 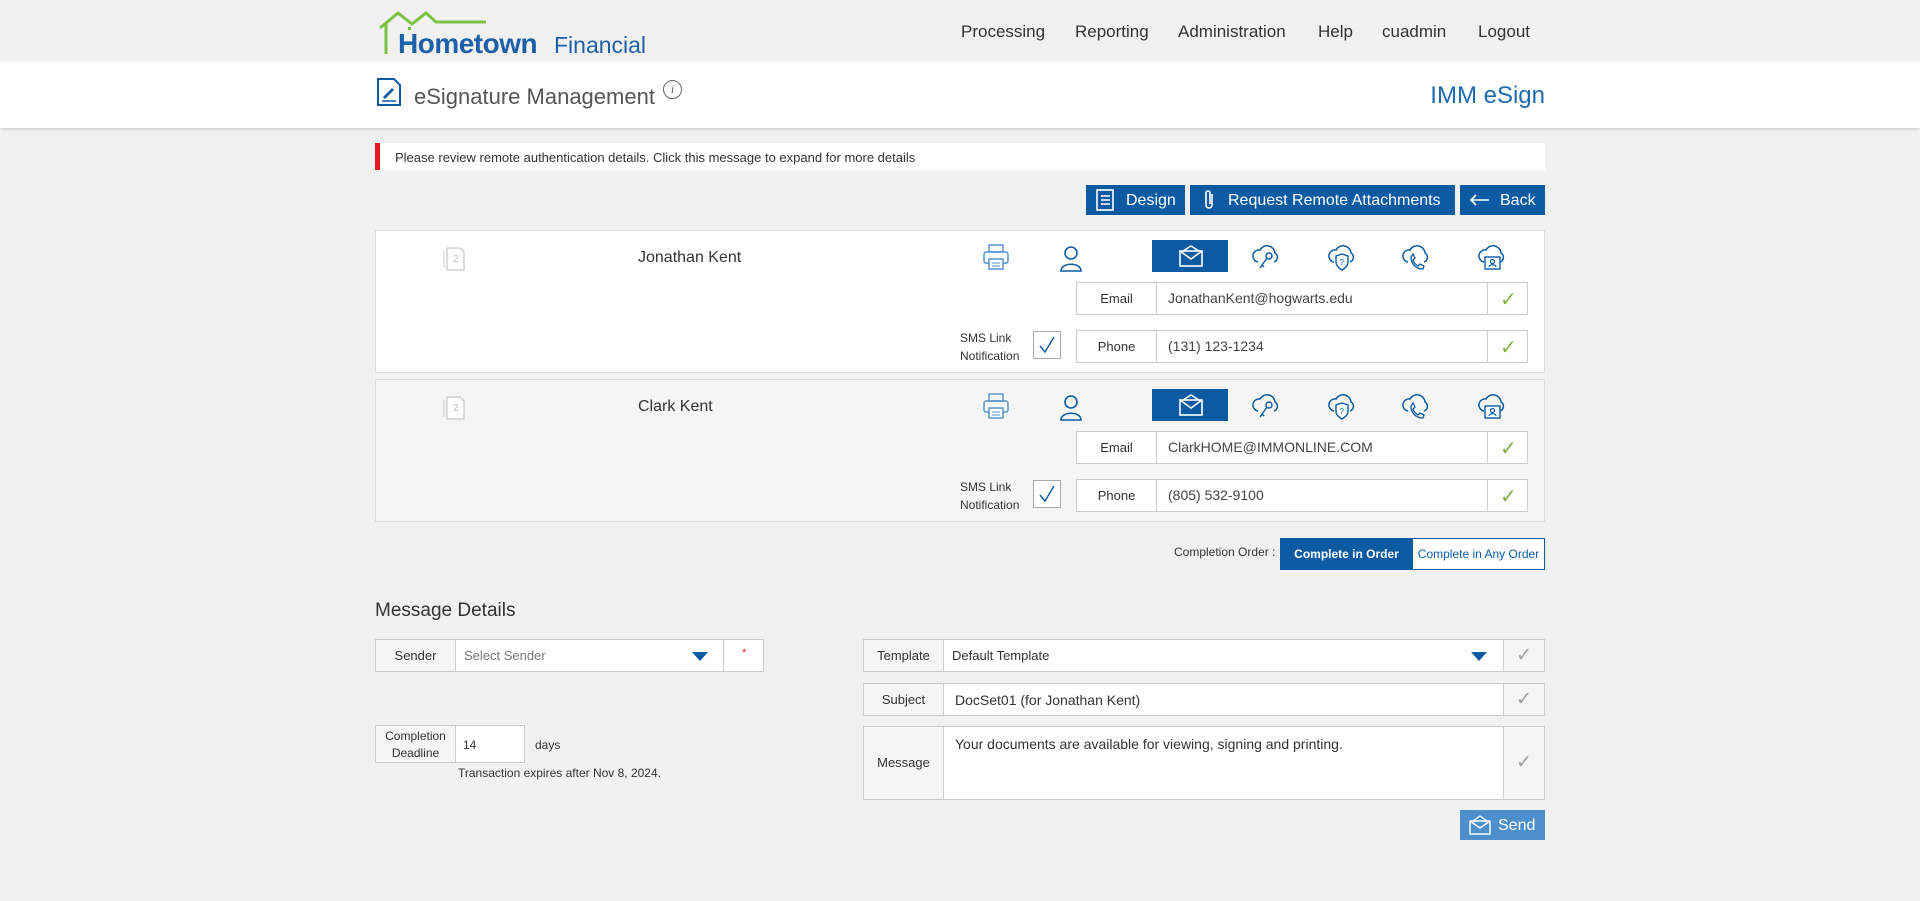 What do you see at coordinates (1223, 699) in the screenshot?
I see `subject-input: DocSet01 (for Jonathan Kent)` at bounding box center [1223, 699].